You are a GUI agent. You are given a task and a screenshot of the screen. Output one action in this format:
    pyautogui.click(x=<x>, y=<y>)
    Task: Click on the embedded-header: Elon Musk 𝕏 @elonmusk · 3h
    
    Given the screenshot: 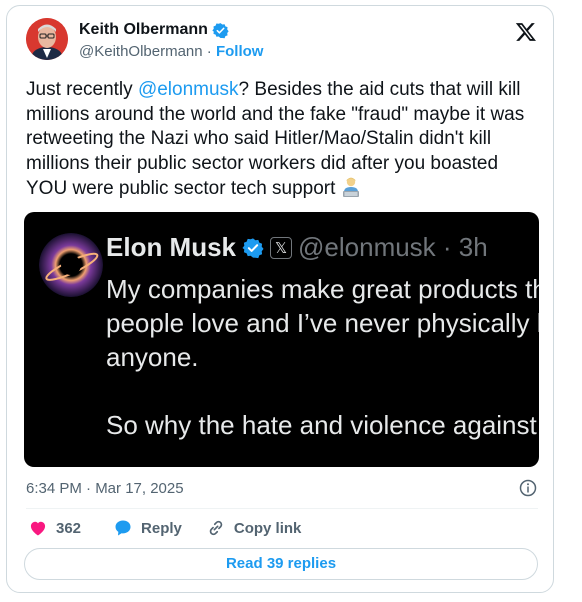 What is the action you would take?
    pyautogui.click(x=297, y=247)
    